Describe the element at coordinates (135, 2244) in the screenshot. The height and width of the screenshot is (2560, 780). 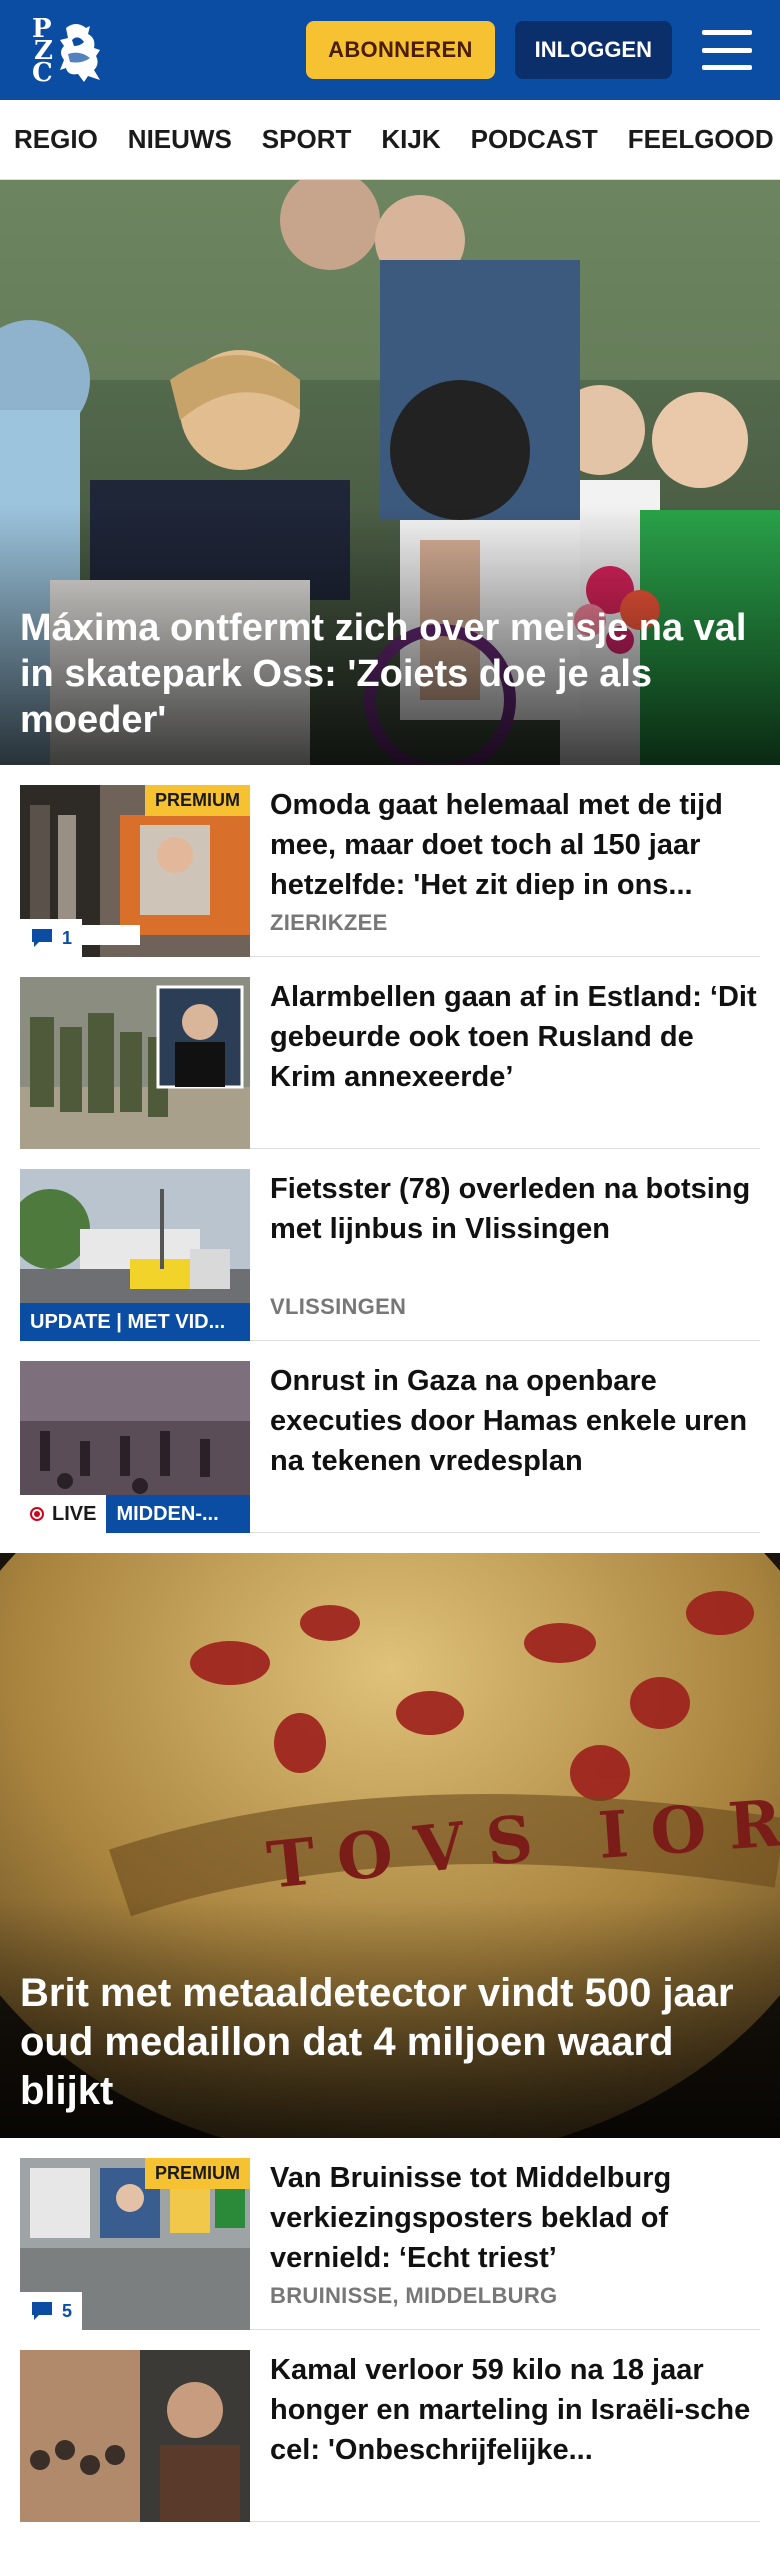
I see `article-thumbnail: PREMIUM 5` at that location.